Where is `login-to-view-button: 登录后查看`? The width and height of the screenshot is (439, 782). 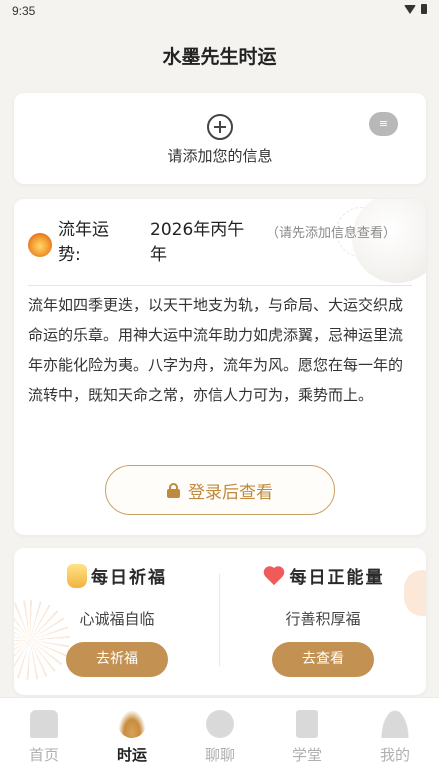
login-to-view-button: 登录后查看 is located at coordinates (220, 490).